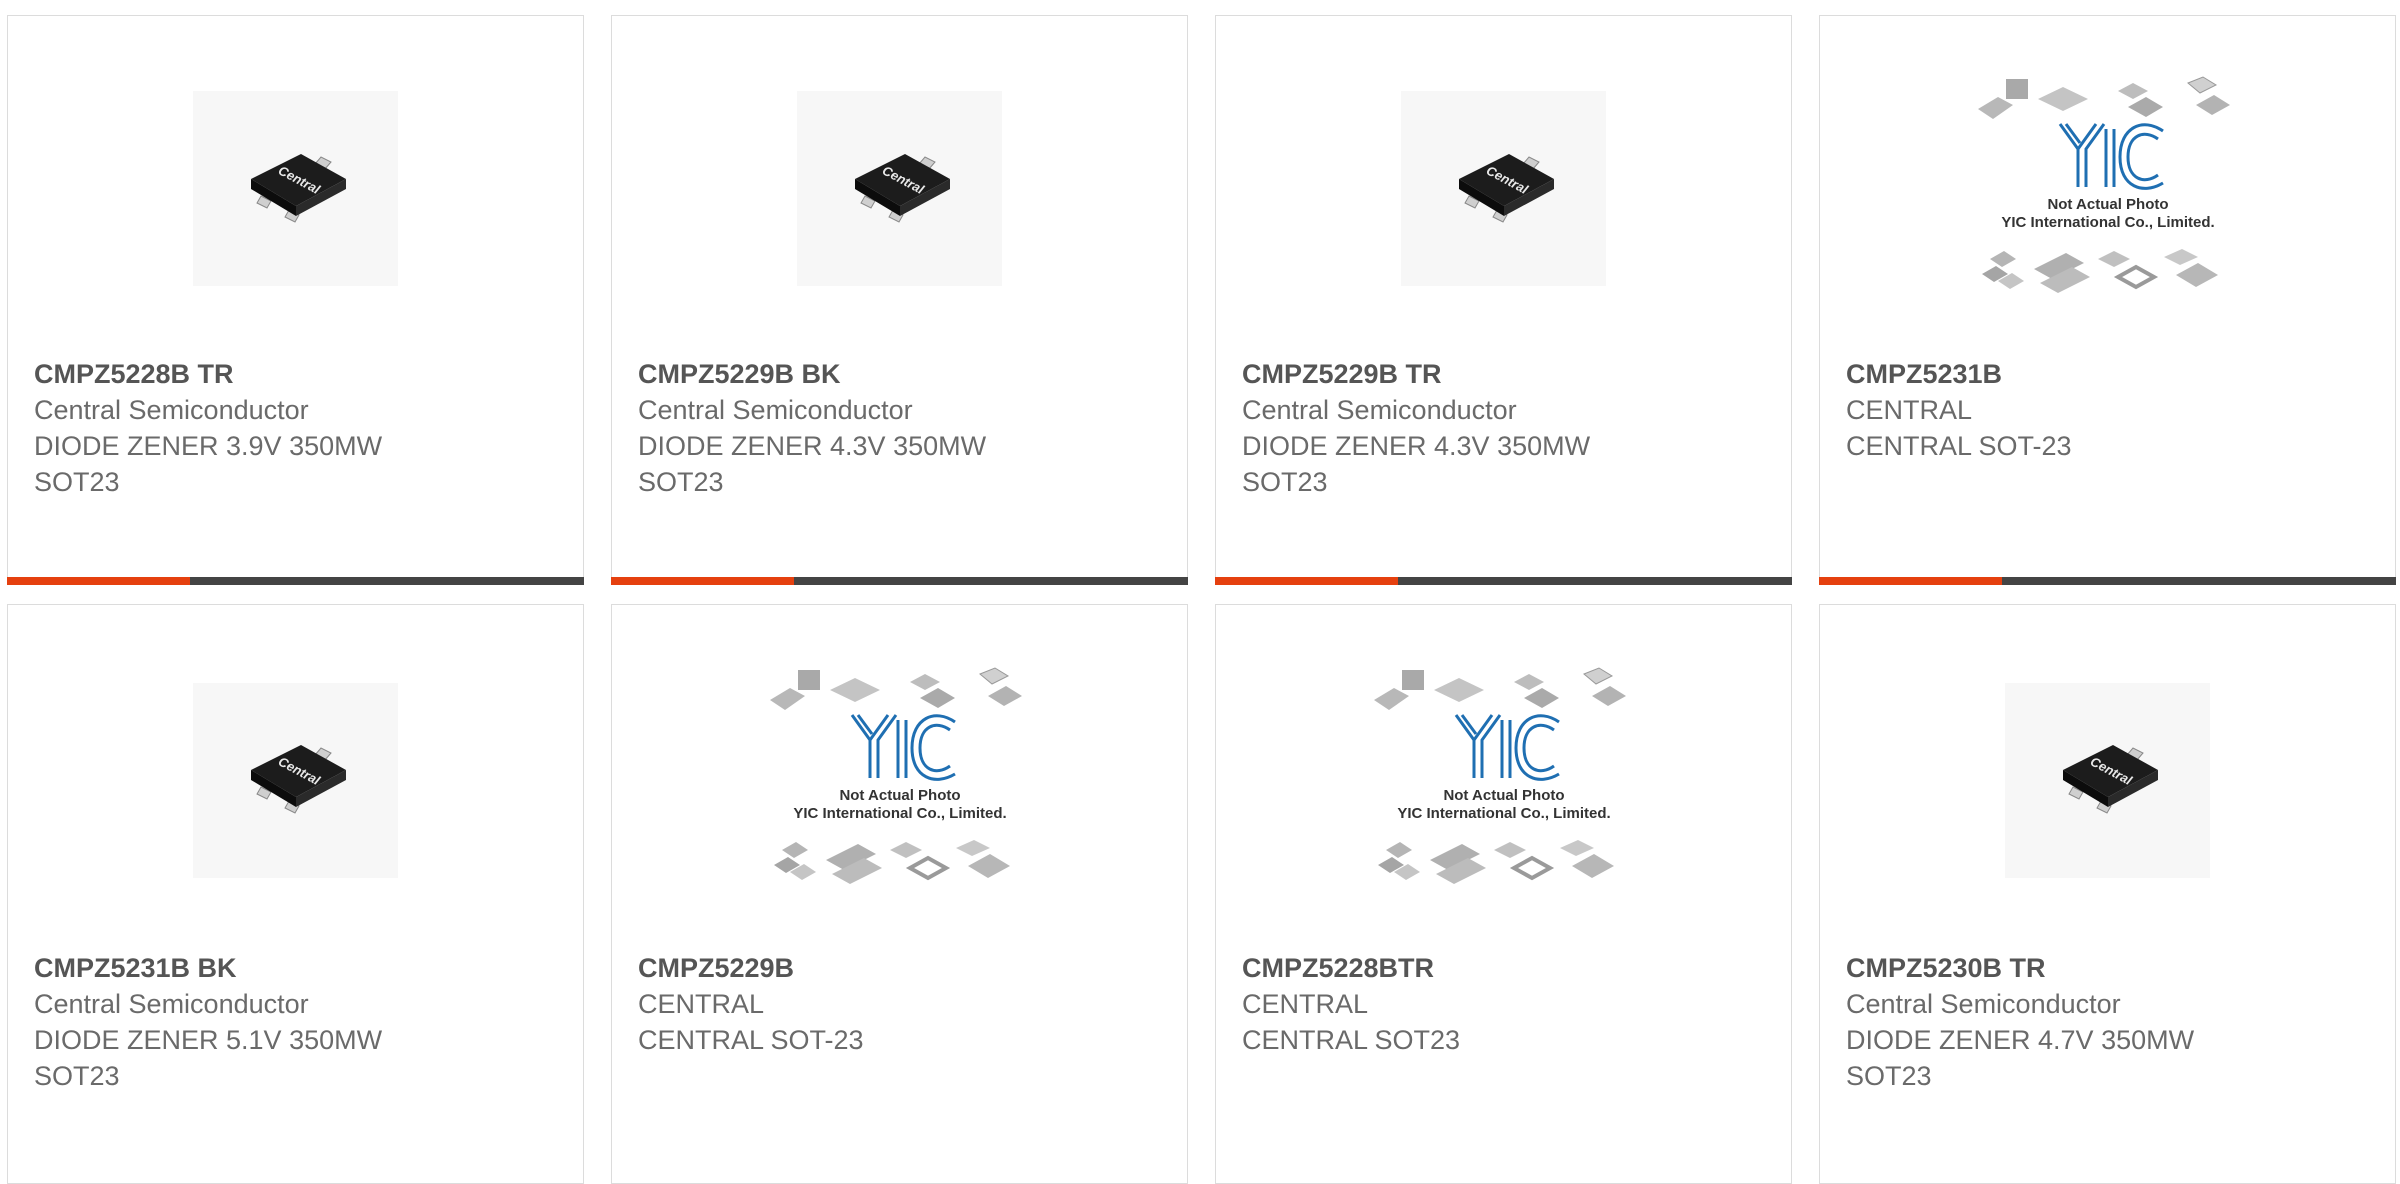  I want to click on product-description: CENTRAL SOT23, so click(1351, 1040).